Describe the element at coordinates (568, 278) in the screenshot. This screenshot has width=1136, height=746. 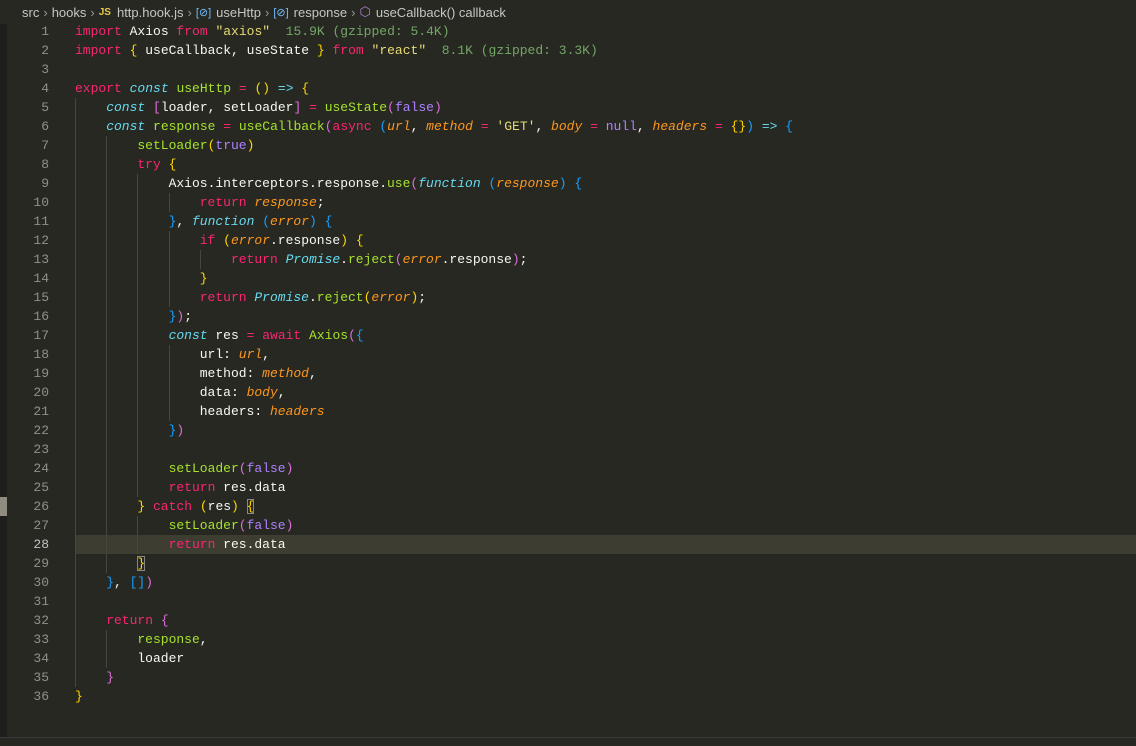
I see `code-line: 14}` at that location.